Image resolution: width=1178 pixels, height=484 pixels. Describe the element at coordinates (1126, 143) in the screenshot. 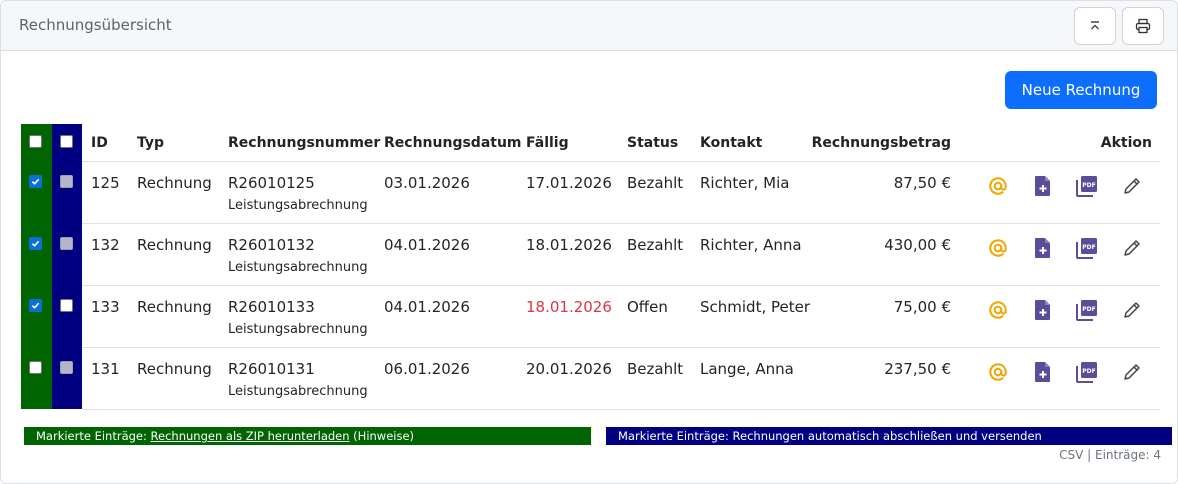

I see `col-header-action: Aktion` at that location.